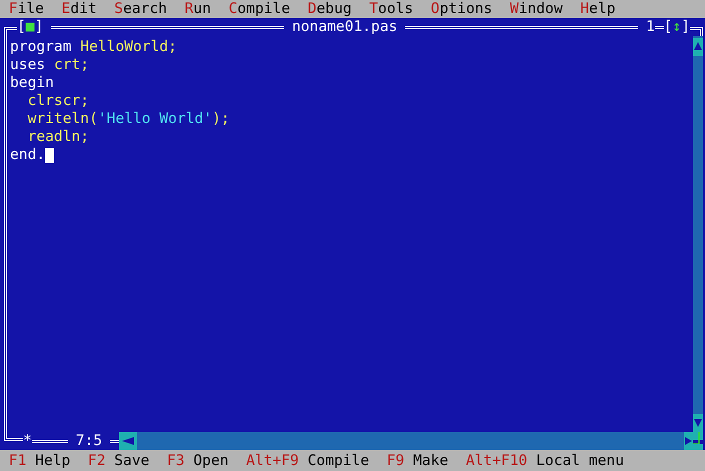 The image size is (705, 471). What do you see at coordinates (698, 234) in the screenshot?
I see `vertical-scrollbar` at bounding box center [698, 234].